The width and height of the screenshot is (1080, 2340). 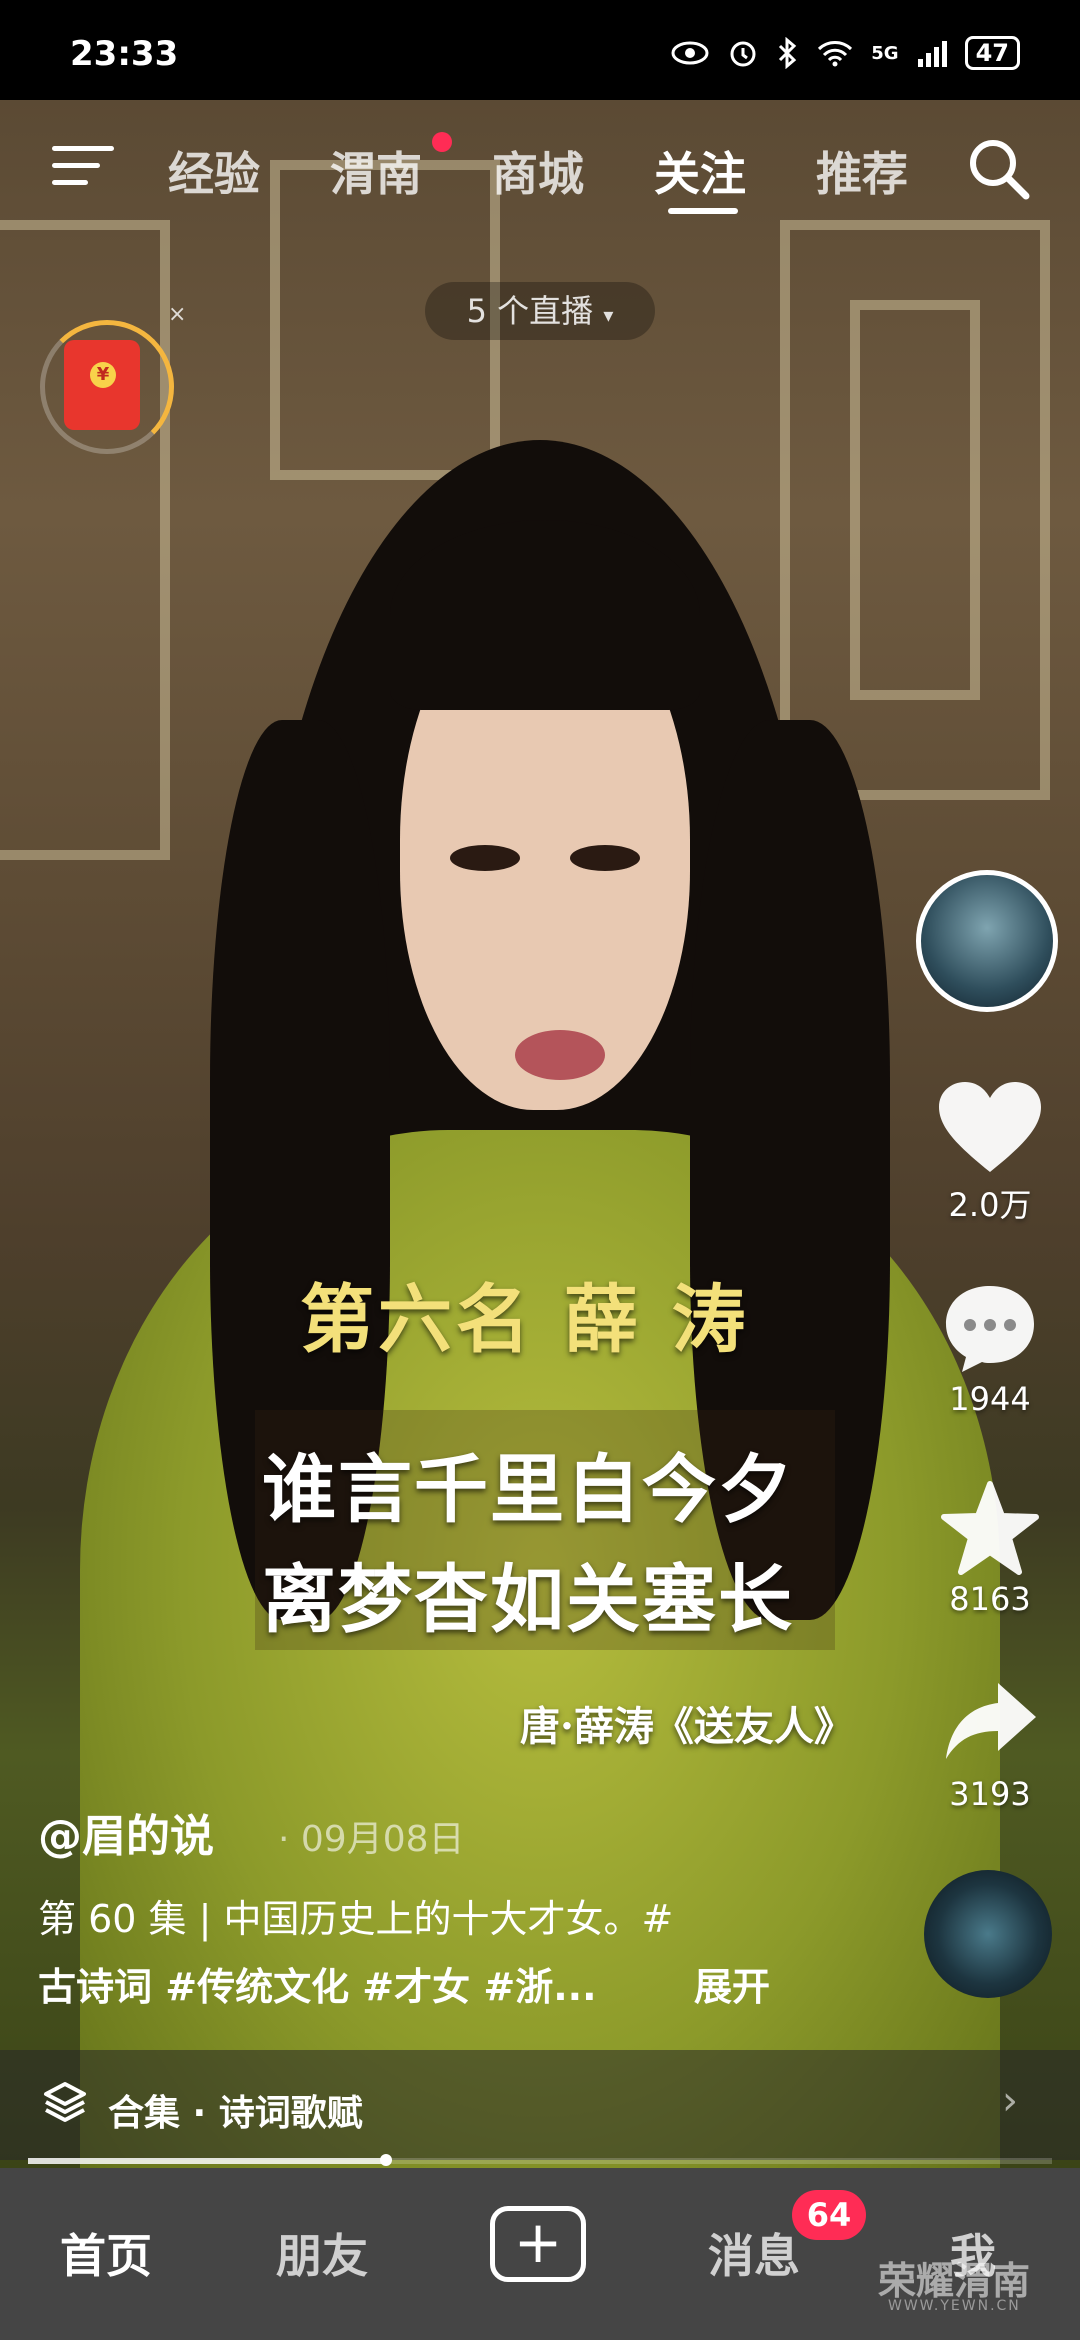 What do you see at coordinates (371, 1839) in the screenshot?
I see `post-date: · 09月08日` at bounding box center [371, 1839].